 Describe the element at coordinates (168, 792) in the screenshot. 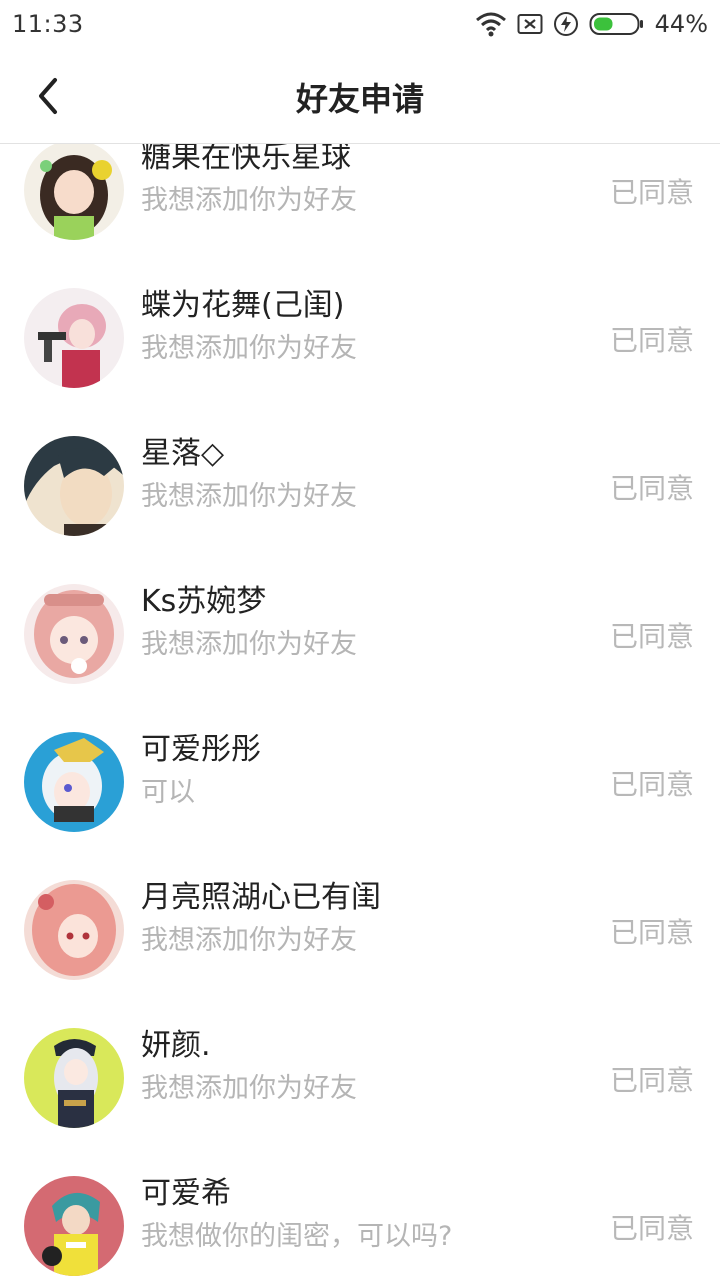

I see `request-message: 可以` at that location.